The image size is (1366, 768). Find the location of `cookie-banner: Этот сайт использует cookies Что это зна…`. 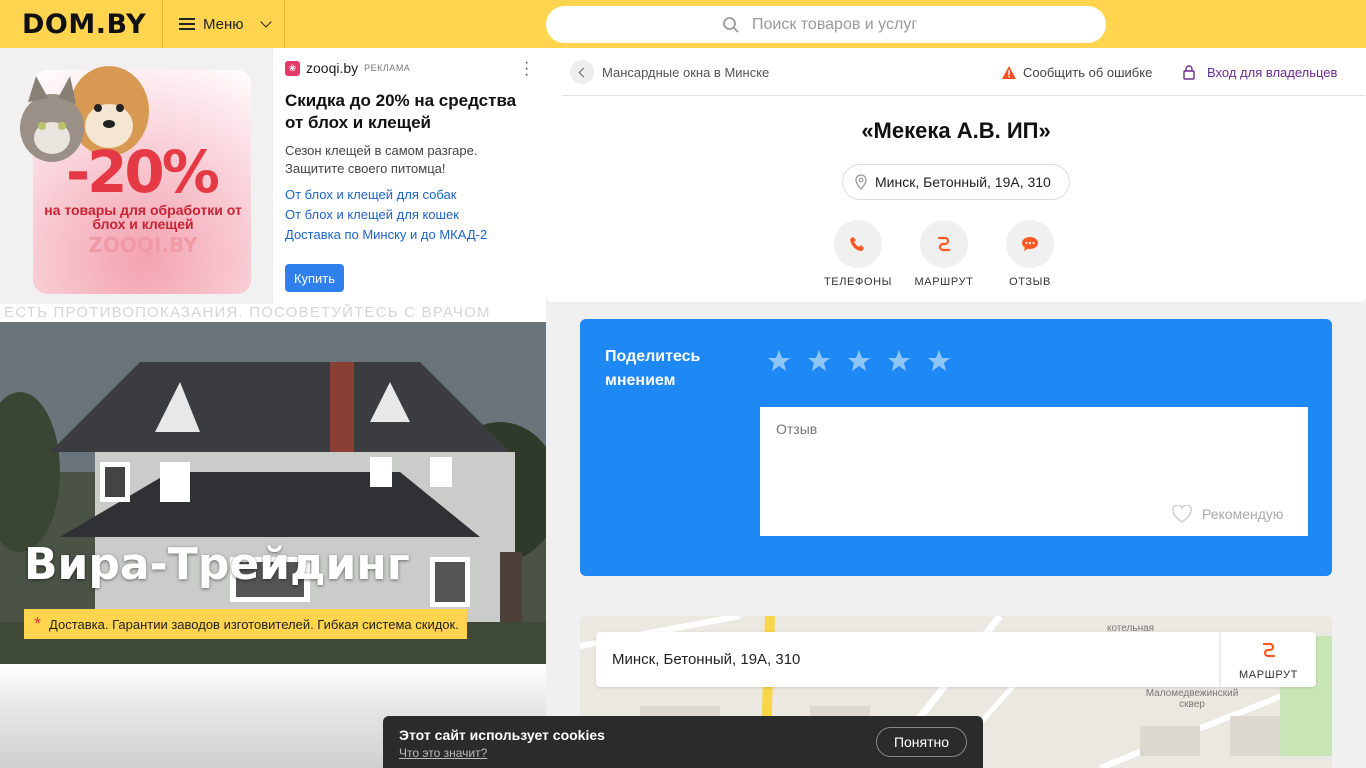

cookie-banner: Этот сайт использует cookies Что это зна… is located at coordinates (683, 742).